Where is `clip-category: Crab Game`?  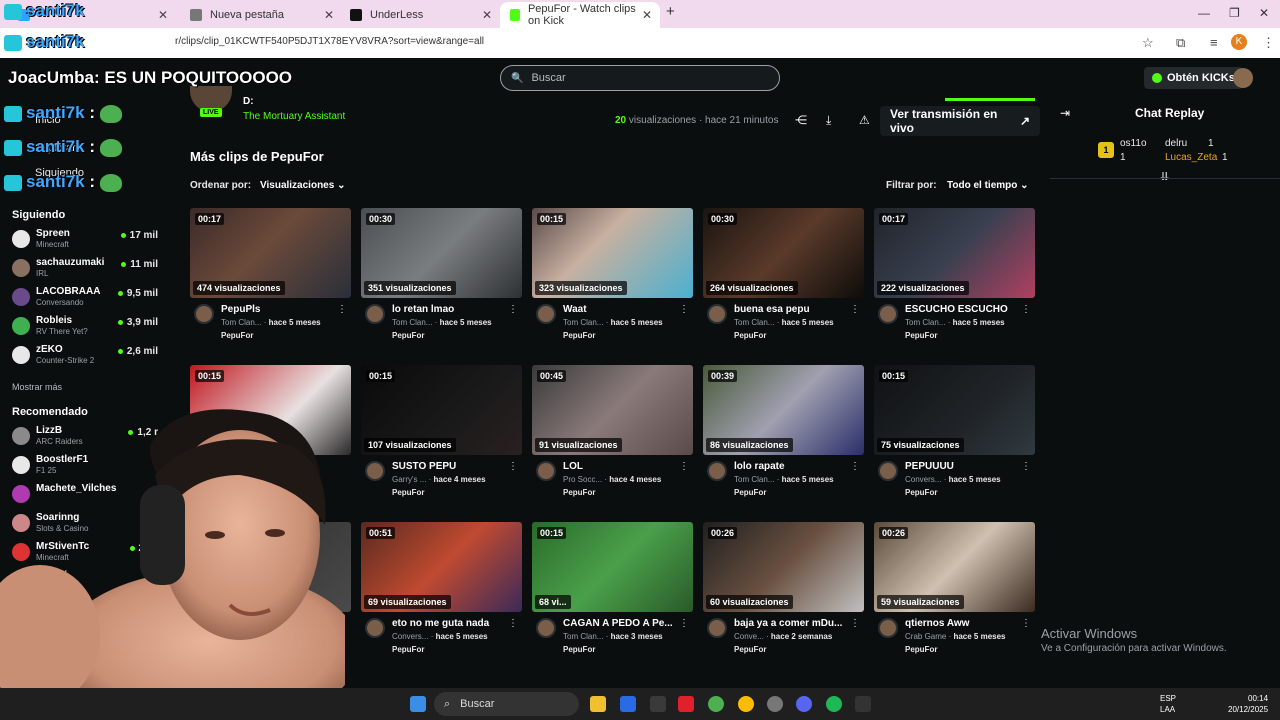
clip-category: Crab Game is located at coordinates (925, 636).